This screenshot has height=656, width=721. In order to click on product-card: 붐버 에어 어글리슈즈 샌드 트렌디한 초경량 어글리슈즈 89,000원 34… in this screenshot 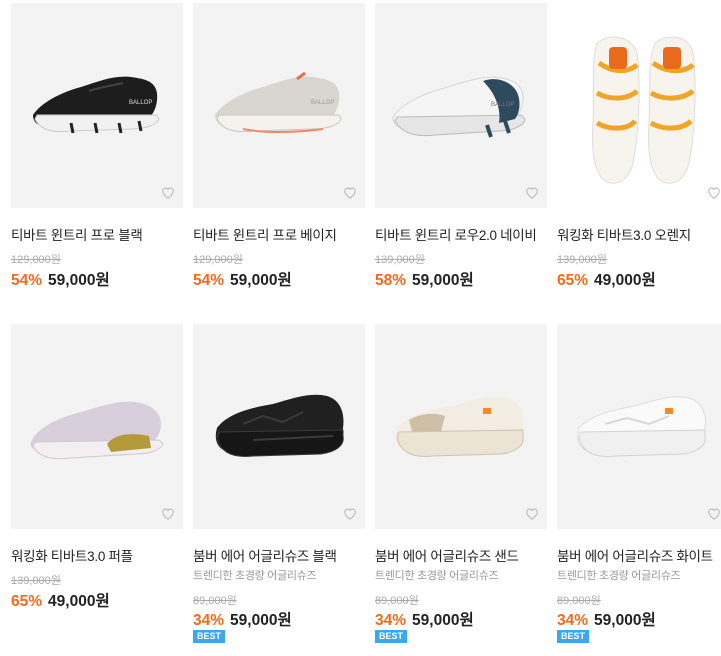, I will do `click(461, 484)`.